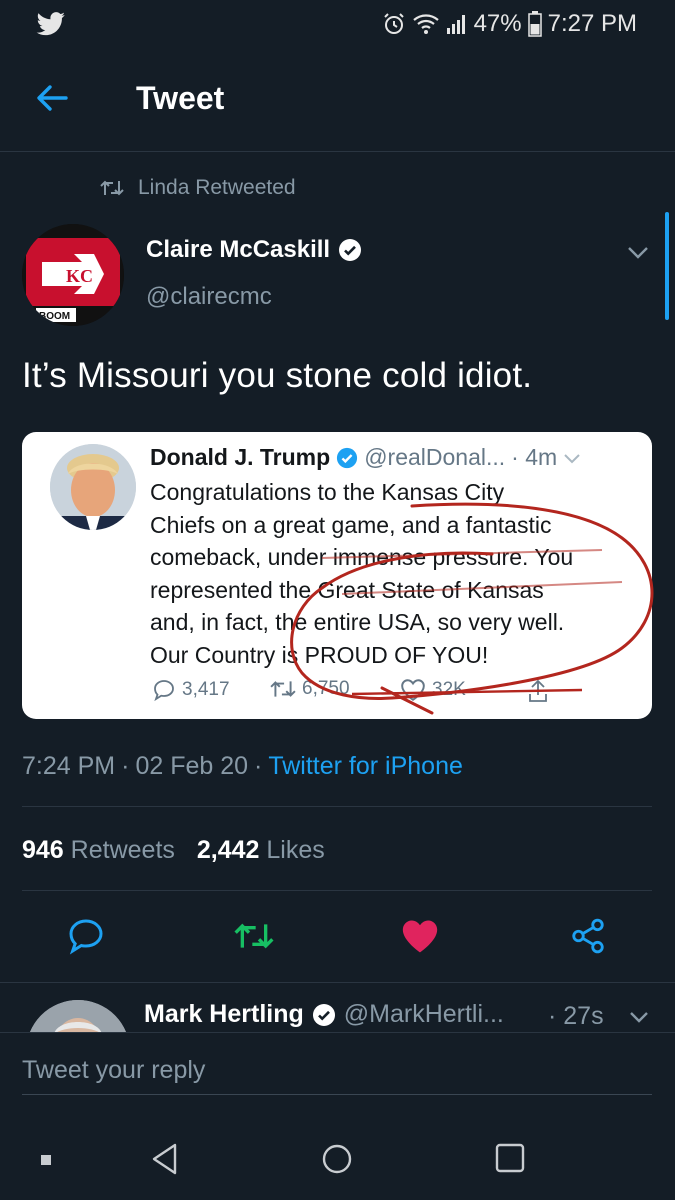  What do you see at coordinates (393, 23) in the screenshot?
I see `alarm-icon` at bounding box center [393, 23].